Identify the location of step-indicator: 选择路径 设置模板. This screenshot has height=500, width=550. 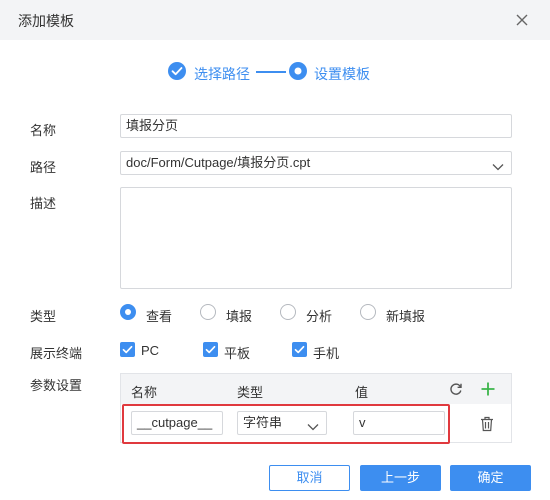
(275, 72).